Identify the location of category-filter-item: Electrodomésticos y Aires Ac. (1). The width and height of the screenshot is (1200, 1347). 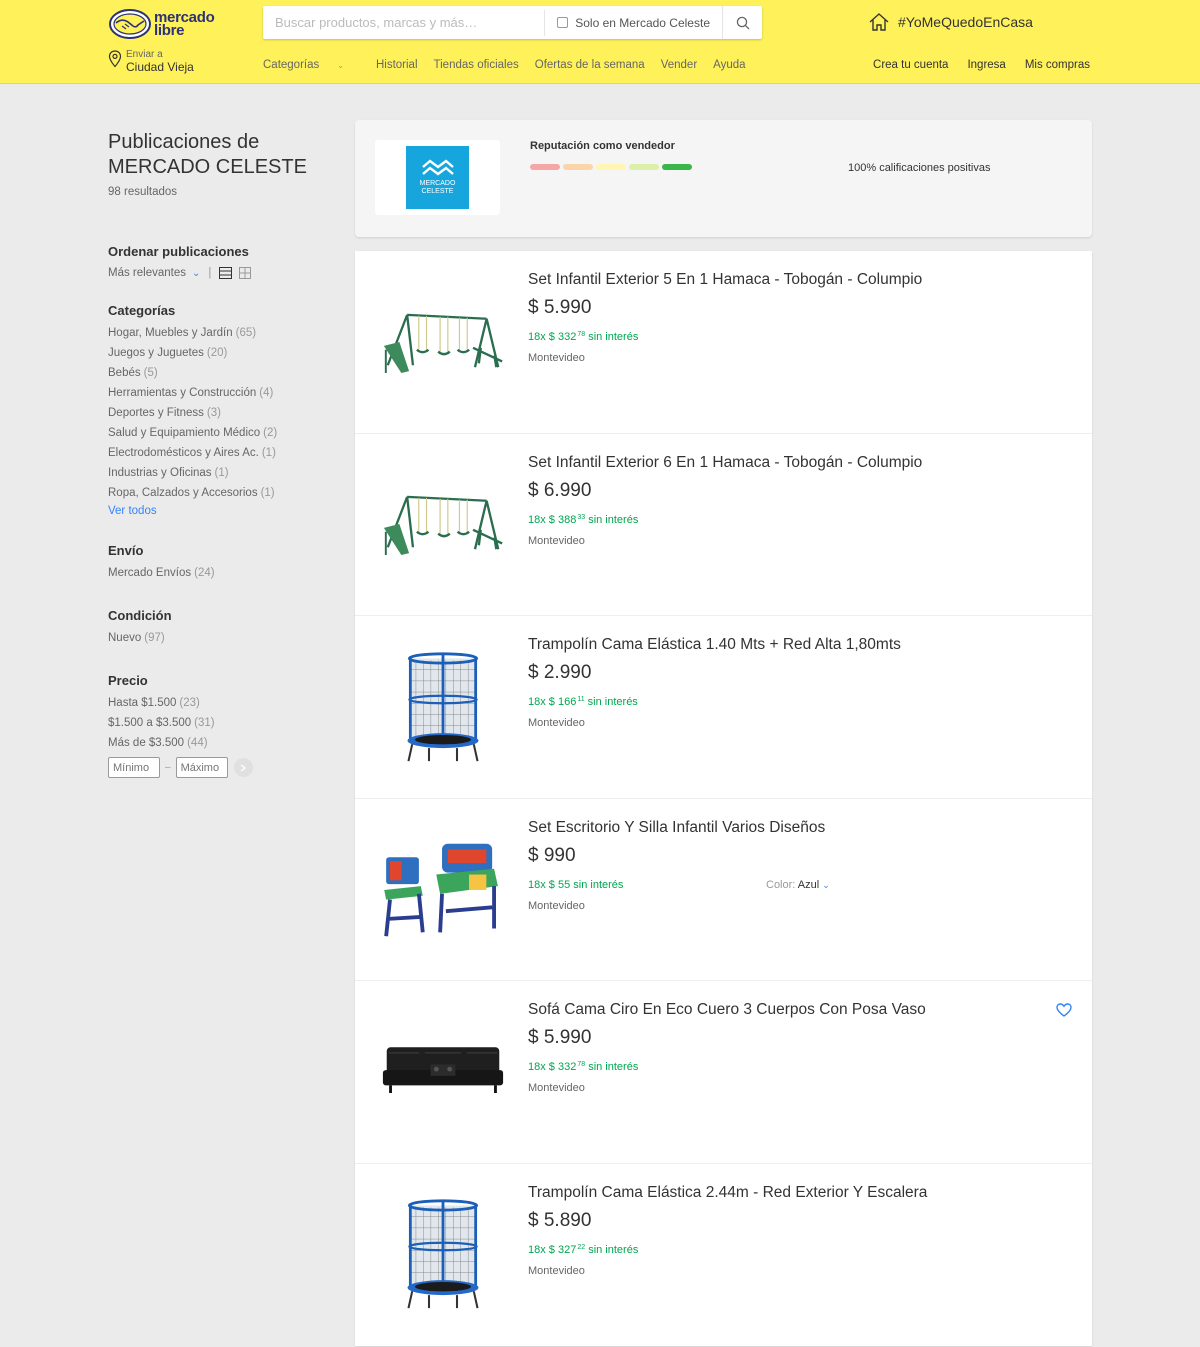
(223, 453).